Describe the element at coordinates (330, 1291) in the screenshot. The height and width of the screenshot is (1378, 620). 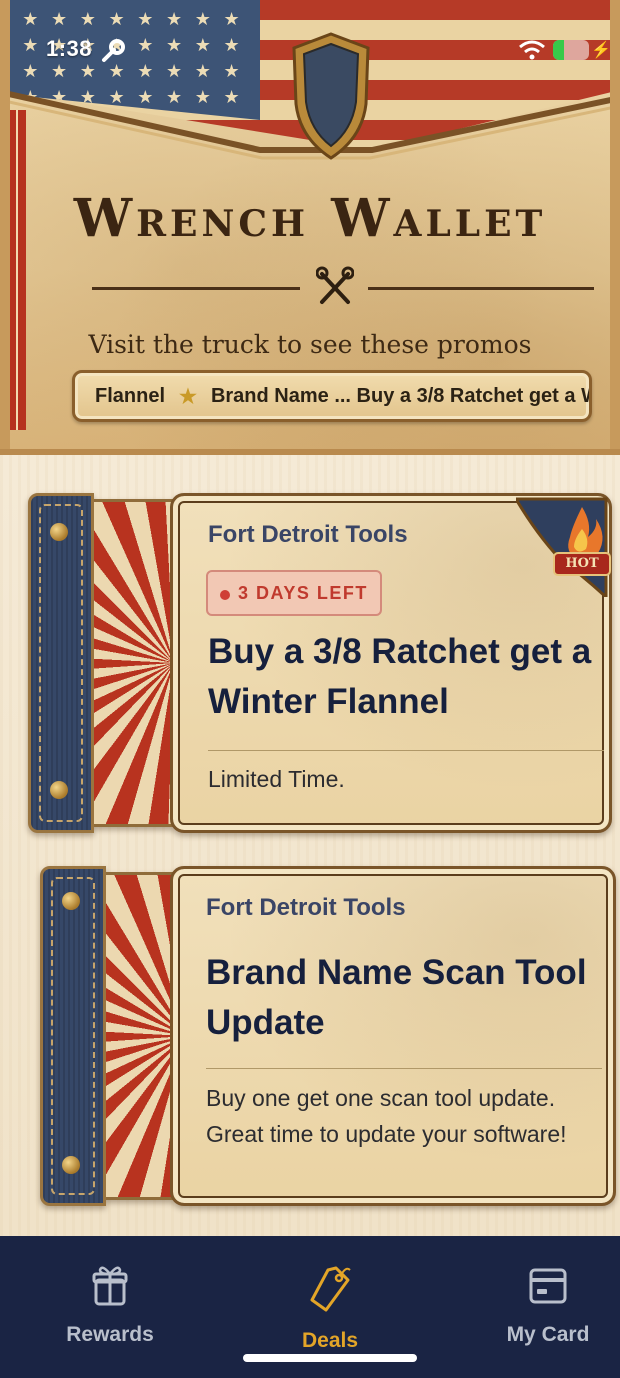
I see `tag-icon` at that location.